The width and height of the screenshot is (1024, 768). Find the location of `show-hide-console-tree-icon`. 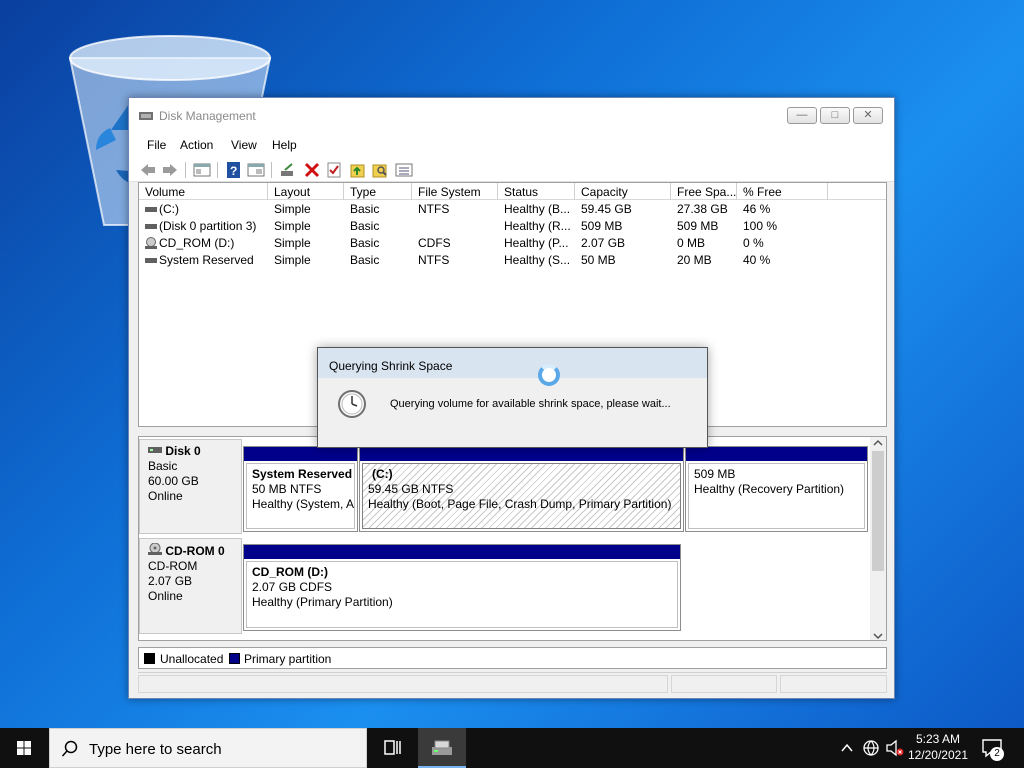

show-hide-console-tree-icon is located at coordinates (202, 170).